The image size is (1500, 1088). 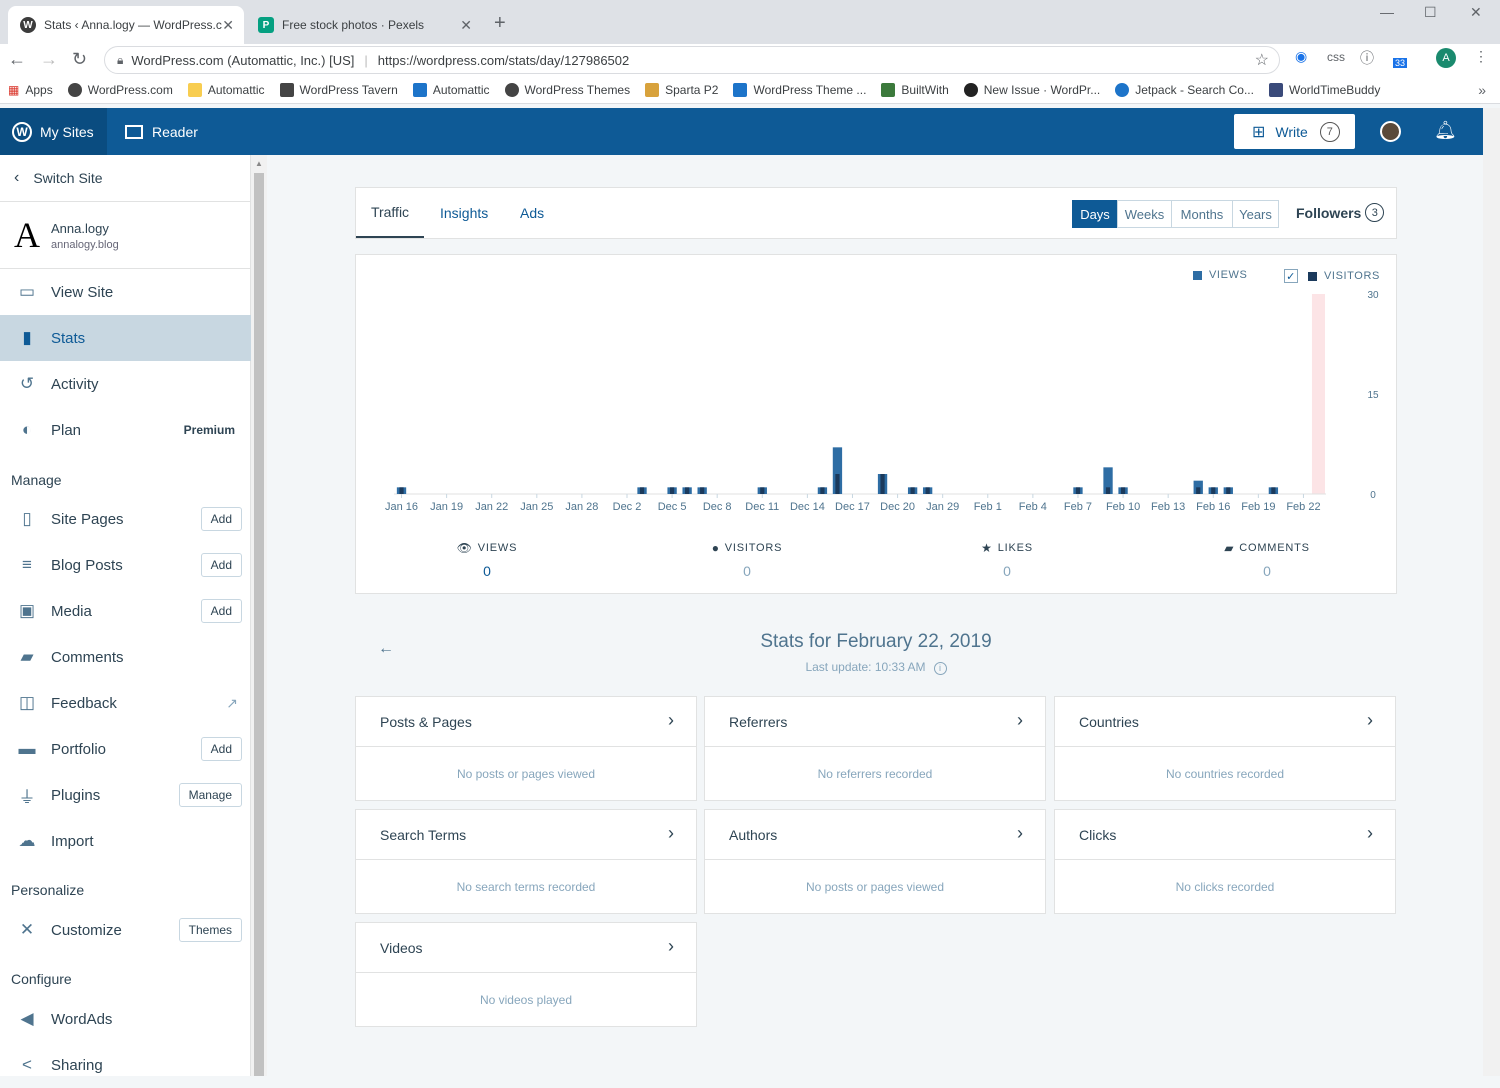 What do you see at coordinates (390, 213) in the screenshot?
I see `tab-traffic: Traffic` at bounding box center [390, 213].